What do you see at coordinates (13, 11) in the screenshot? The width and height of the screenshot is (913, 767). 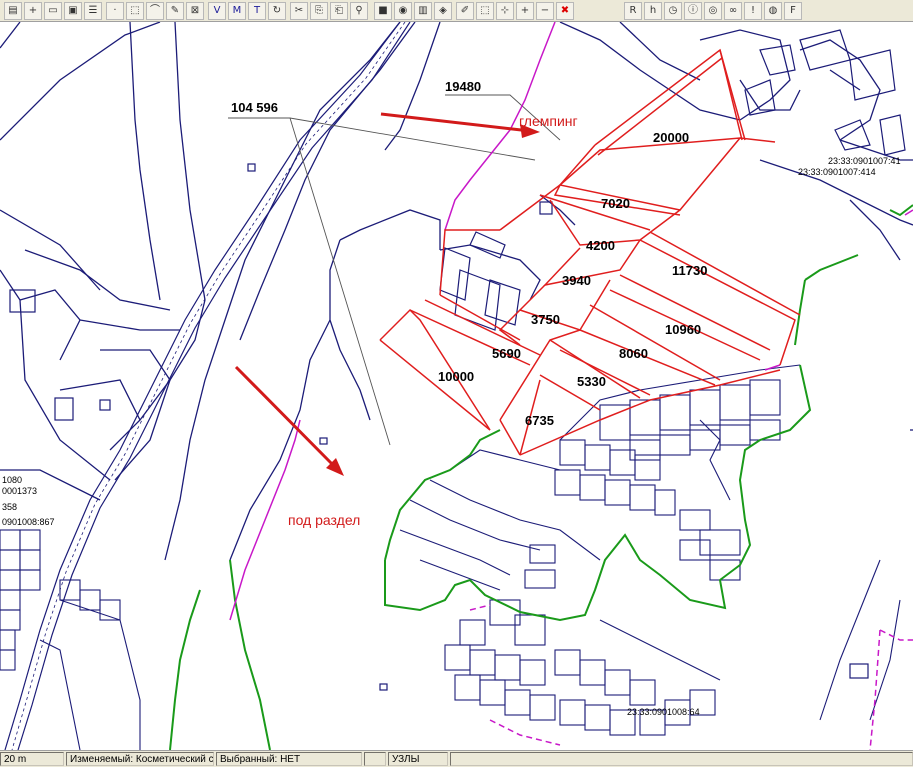 I see `layer-list-icon: ▤` at bounding box center [13, 11].